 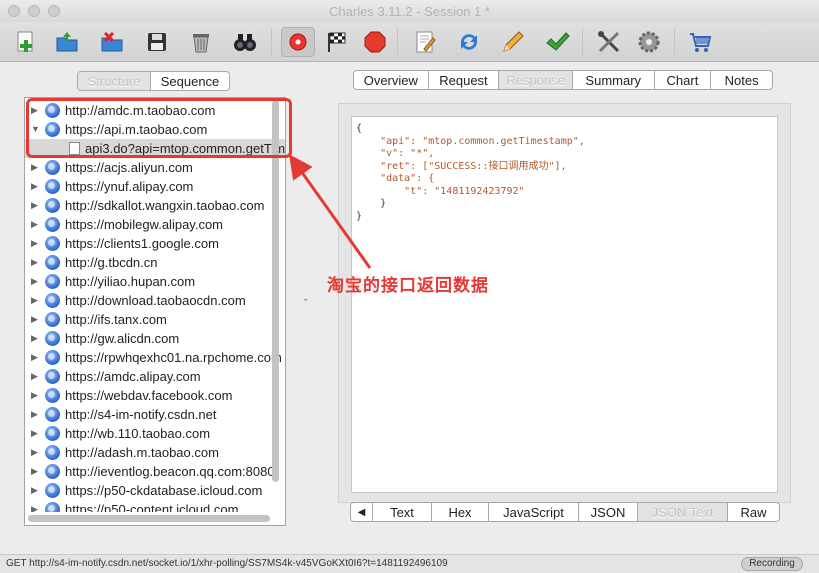 What do you see at coordinates (149, 518) in the screenshot?
I see `tree-horizontal-scrollbar` at bounding box center [149, 518].